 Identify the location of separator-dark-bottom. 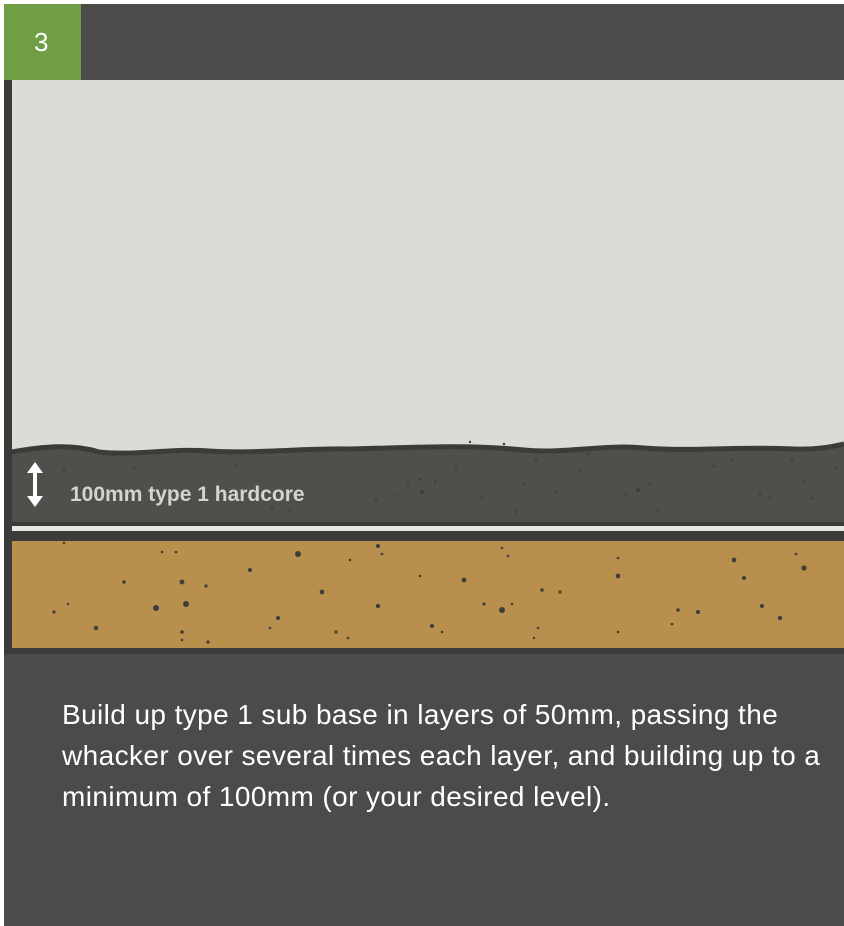
(428, 536).